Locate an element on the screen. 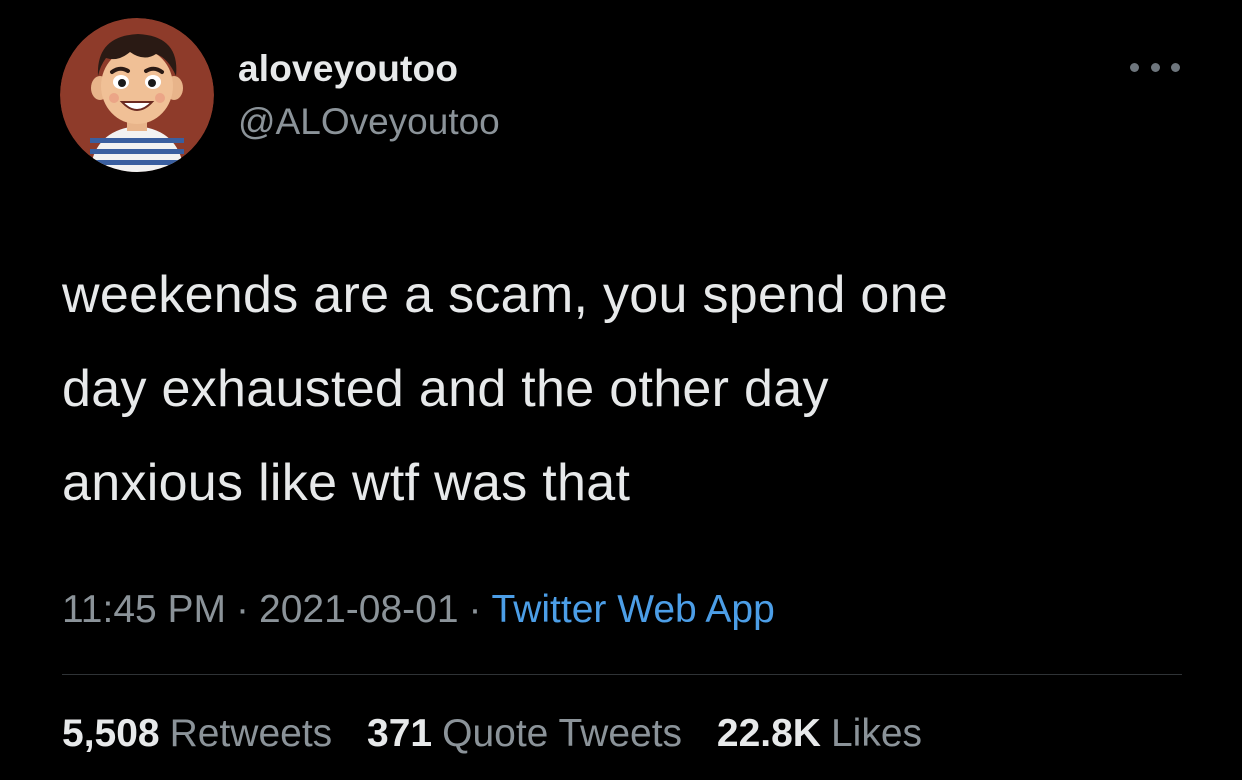 The image size is (1242, 780). tweet-meta: 11:45 PM · 2021-08-01 · Twitter Web App is located at coordinates (418, 610).